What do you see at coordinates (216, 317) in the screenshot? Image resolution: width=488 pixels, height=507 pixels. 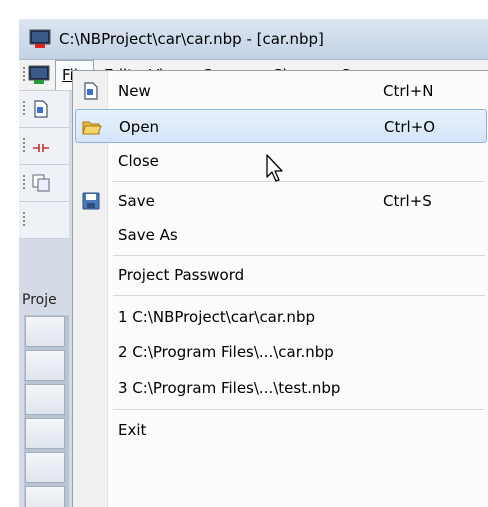 I see `menu-item-label: 1 C:\NBProject\car\car.nbp` at bounding box center [216, 317].